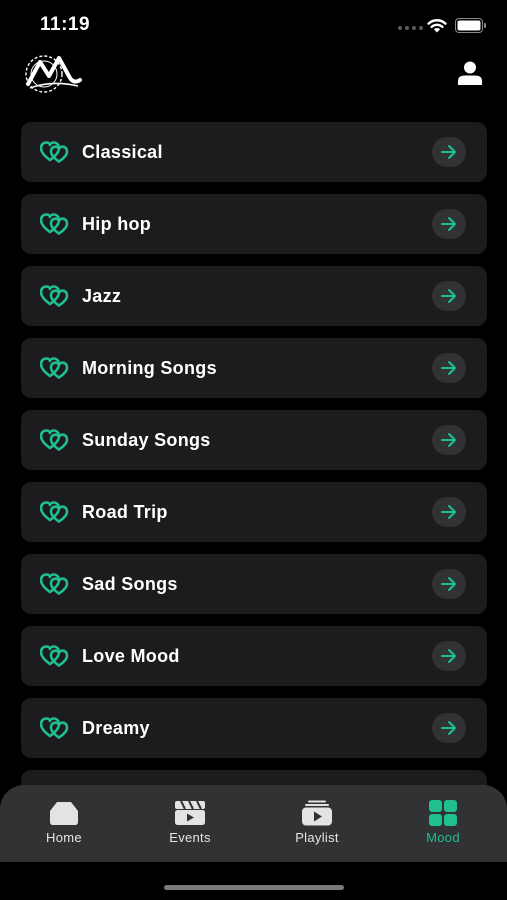 The width and height of the screenshot is (507, 900). I want to click on home-indicator, so click(254, 887).